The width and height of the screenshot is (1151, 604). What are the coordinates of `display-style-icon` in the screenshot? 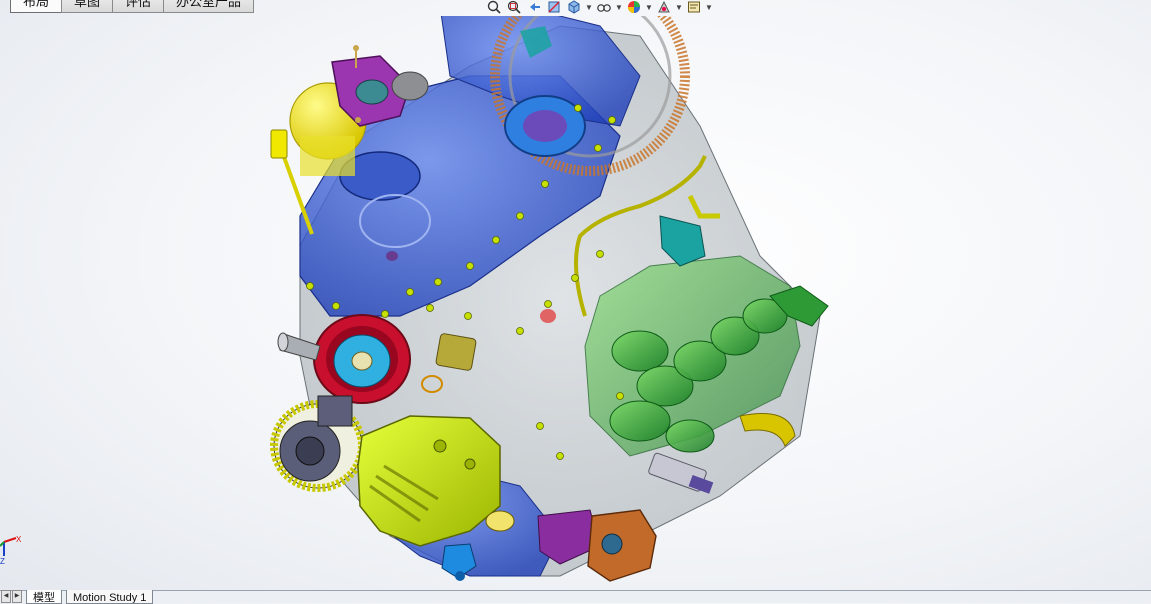 It's located at (604, 7).